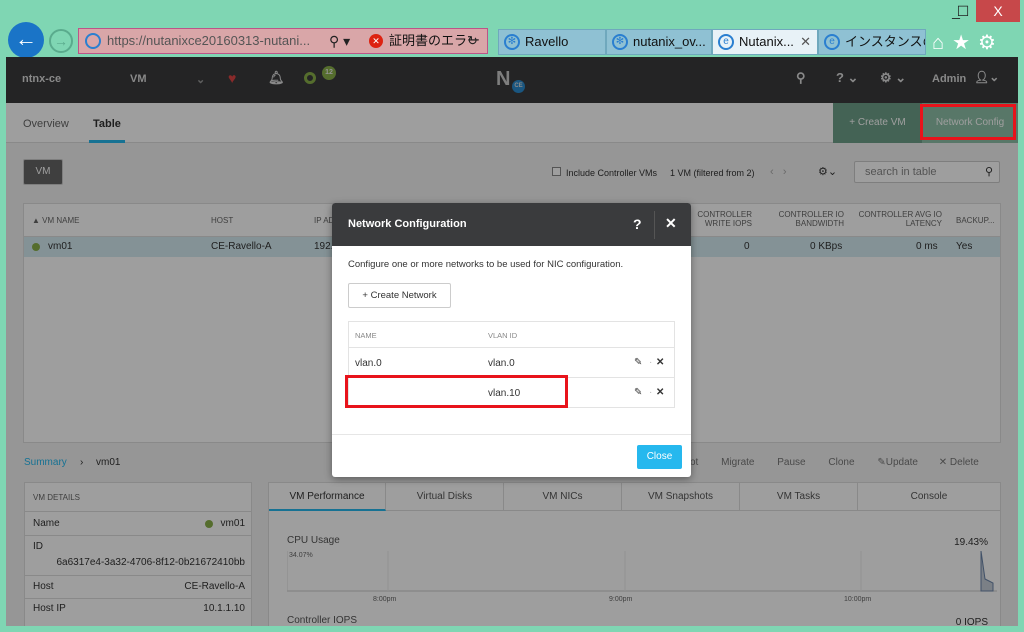  Describe the element at coordinates (671, 223) in the screenshot. I see `close-icon: ✕` at that location.